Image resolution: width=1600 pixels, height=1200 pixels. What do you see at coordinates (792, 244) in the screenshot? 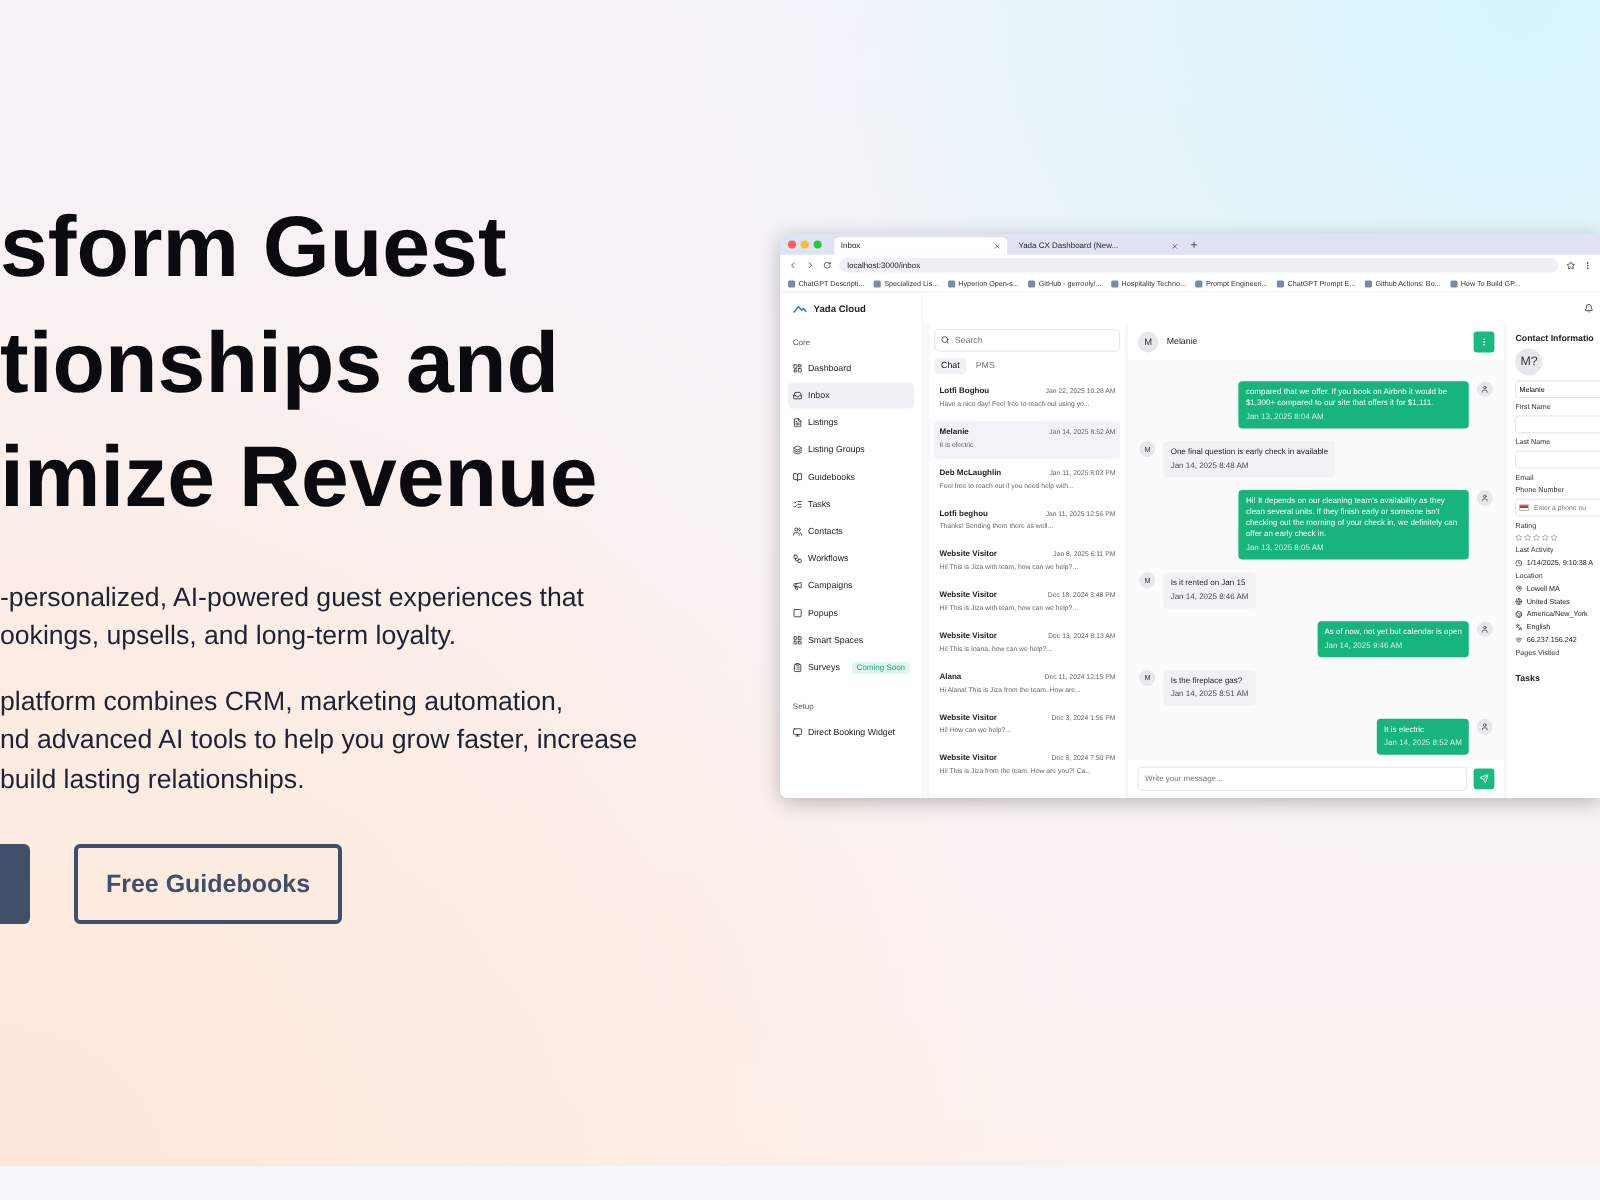
I see `close-dot` at bounding box center [792, 244].